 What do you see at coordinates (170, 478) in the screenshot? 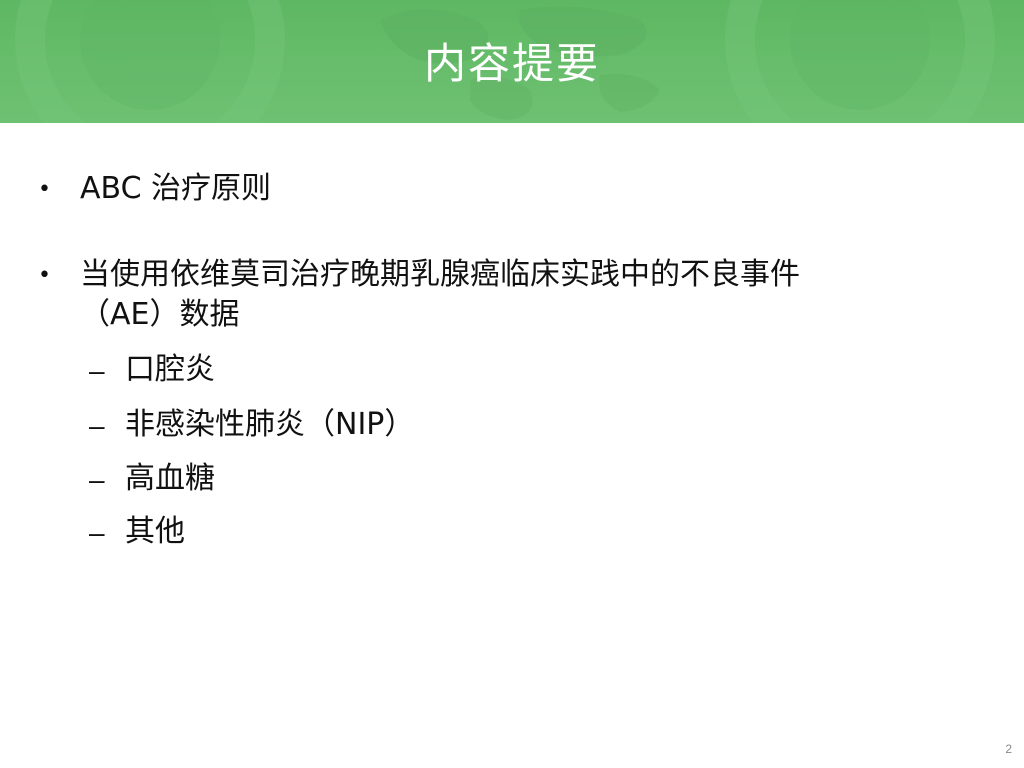
I see `sub-item-hyperglycemia: 高血糖` at bounding box center [170, 478].